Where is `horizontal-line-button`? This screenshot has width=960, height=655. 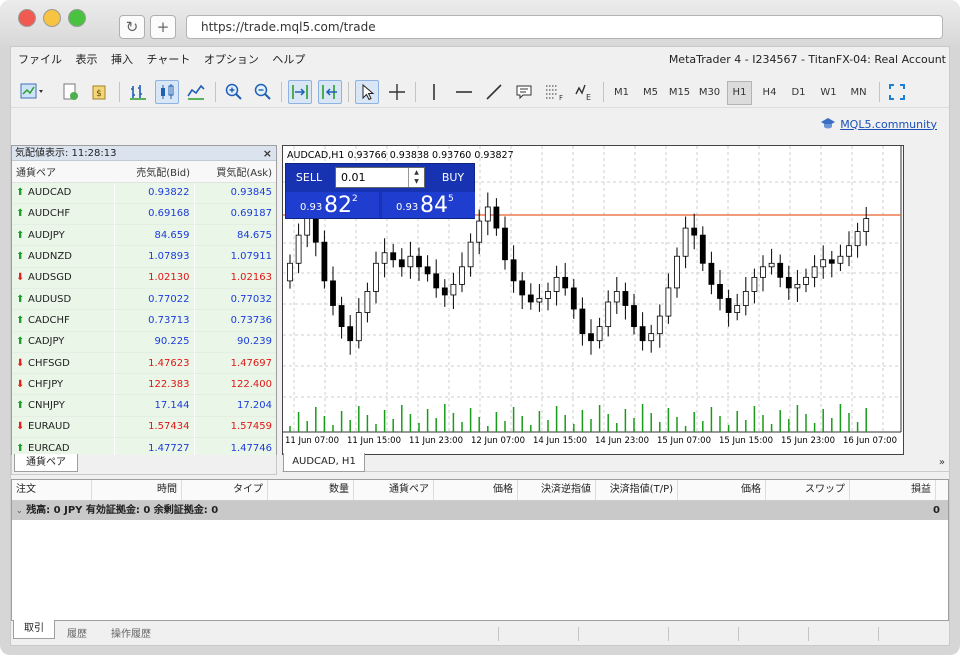 horizontal-line-button is located at coordinates (464, 92).